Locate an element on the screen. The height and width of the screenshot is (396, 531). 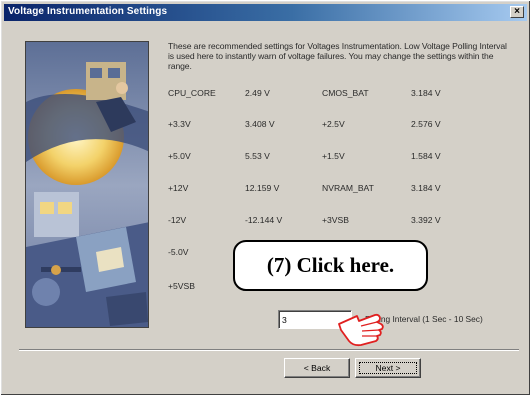
voltage-label: +3VSB is located at coordinates (335, 220).